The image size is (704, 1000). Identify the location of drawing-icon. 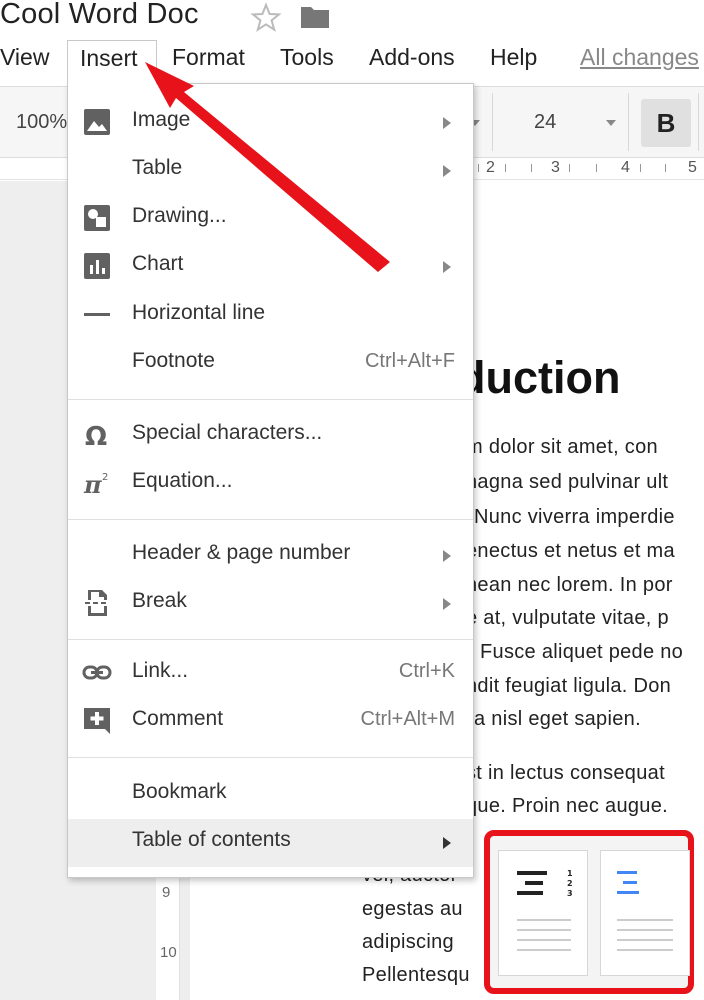
(98, 218).